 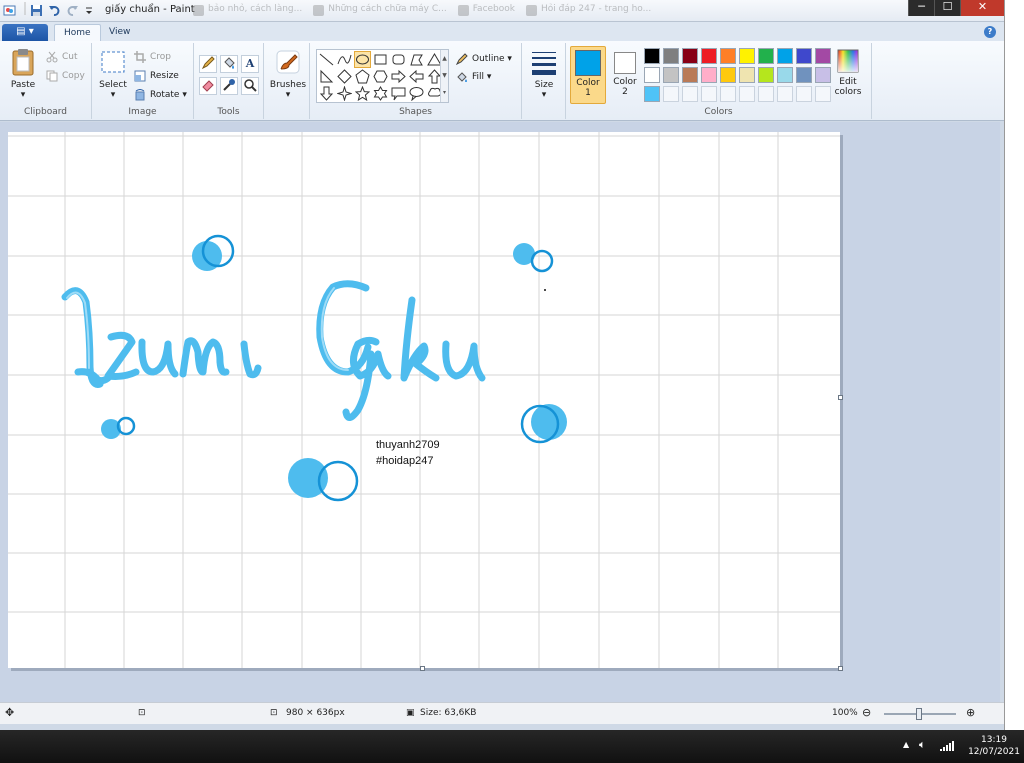 I want to click on paint-app-icon, so click(x=9, y=10).